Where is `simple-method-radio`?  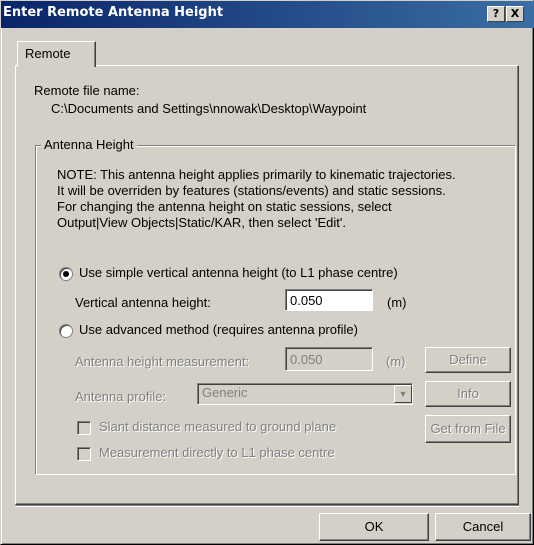 simple-method-radio is located at coordinates (66, 274).